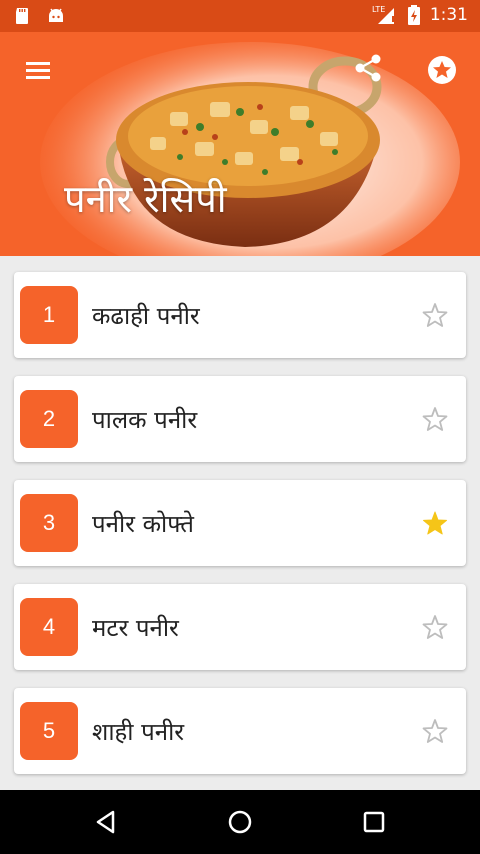 Image resolution: width=480 pixels, height=854 pixels. I want to click on recipe-number-badge: 4, so click(49, 627).